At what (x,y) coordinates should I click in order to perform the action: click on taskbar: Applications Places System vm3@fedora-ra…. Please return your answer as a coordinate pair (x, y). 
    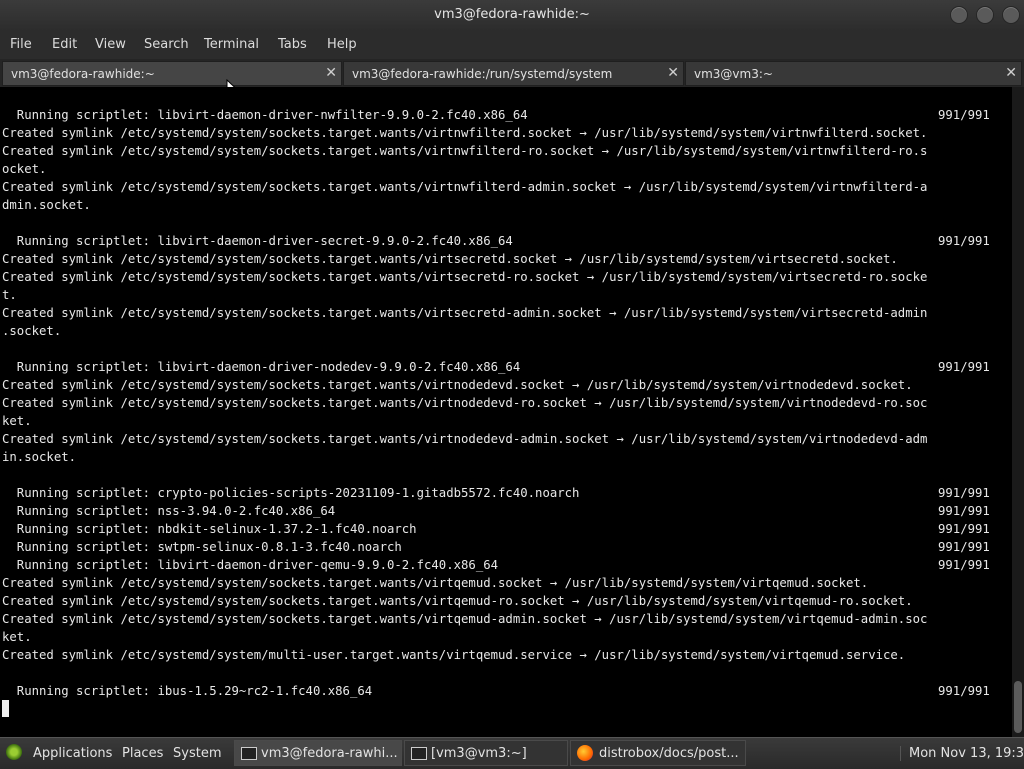
    Looking at the image, I should click on (512, 753).